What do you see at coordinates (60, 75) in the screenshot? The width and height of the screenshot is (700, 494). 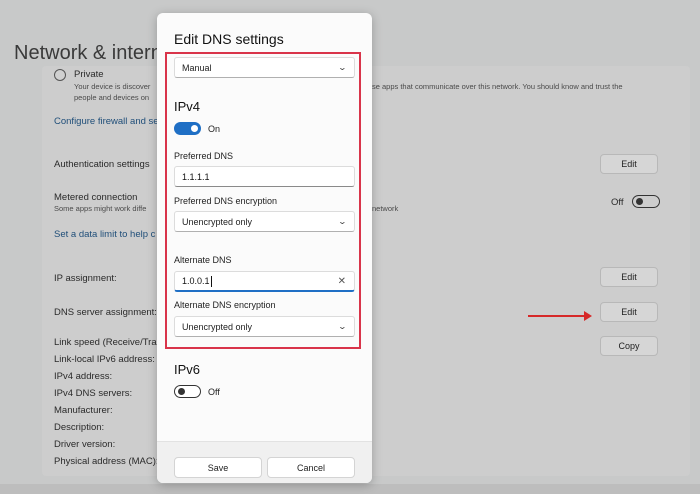 I see `private-radio` at bounding box center [60, 75].